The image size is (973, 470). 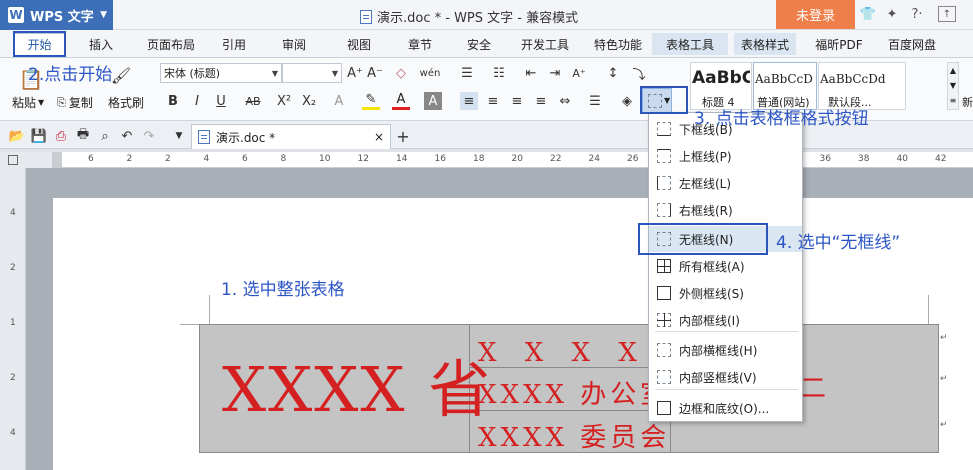 I want to click on app-menu-button: W WPS 文字 ▼, so click(x=56, y=15).